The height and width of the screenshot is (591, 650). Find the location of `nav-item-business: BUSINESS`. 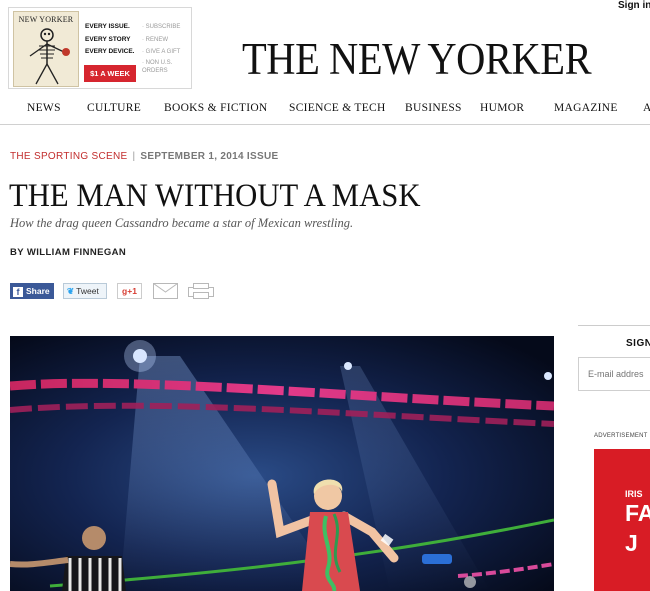

nav-item-business: BUSINESS is located at coordinates (433, 108).